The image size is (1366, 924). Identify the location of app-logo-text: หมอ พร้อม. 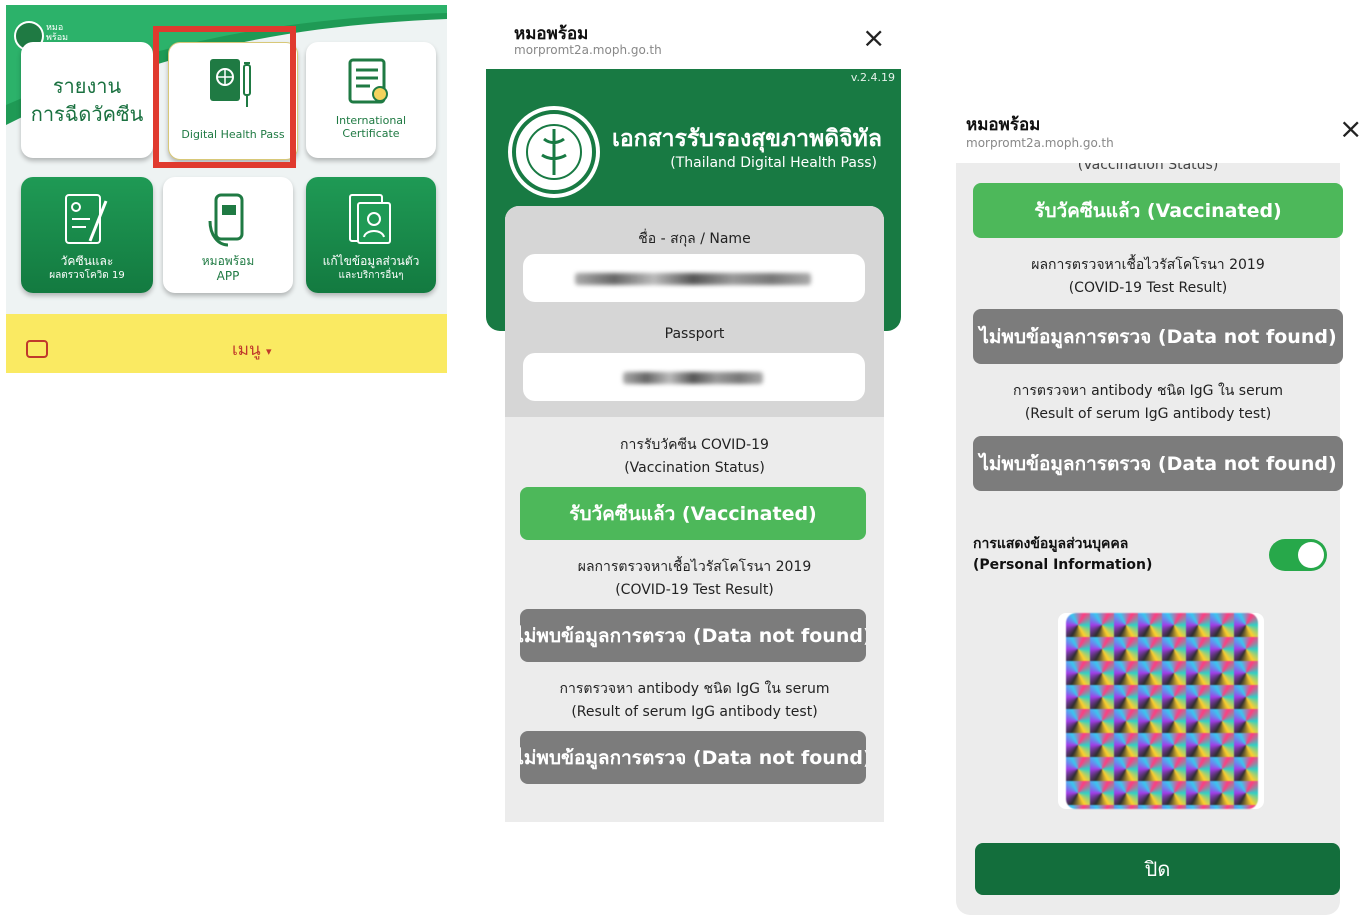
(57, 33).